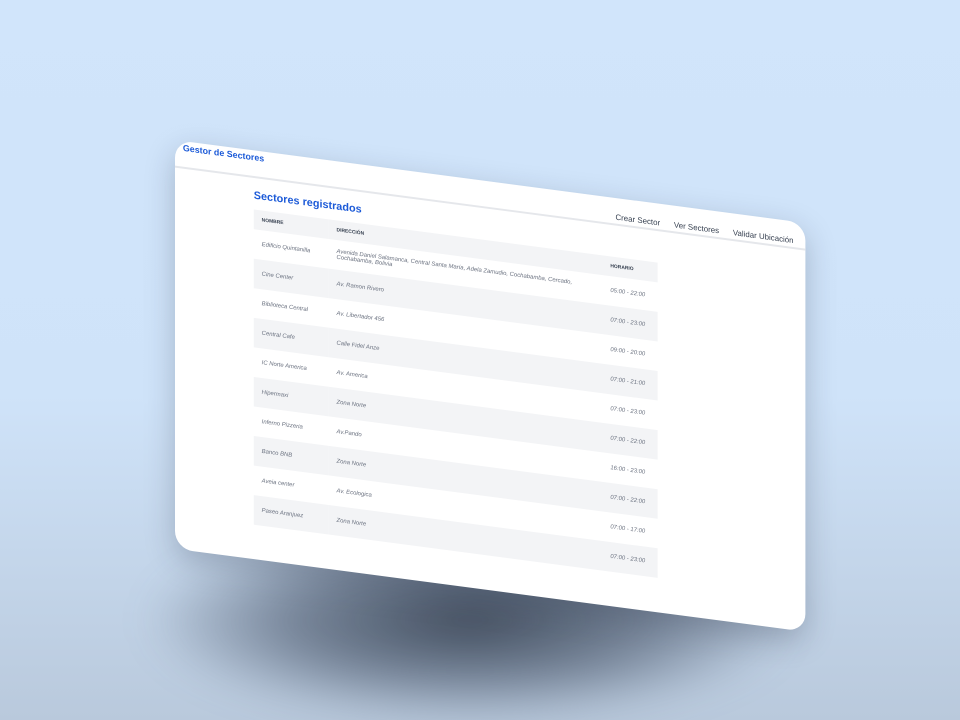  What do you see at coordinates (223, 153) in the screenshot?
I see `brand-link: Gestor de Sectores` at bounding box center [223, 153].